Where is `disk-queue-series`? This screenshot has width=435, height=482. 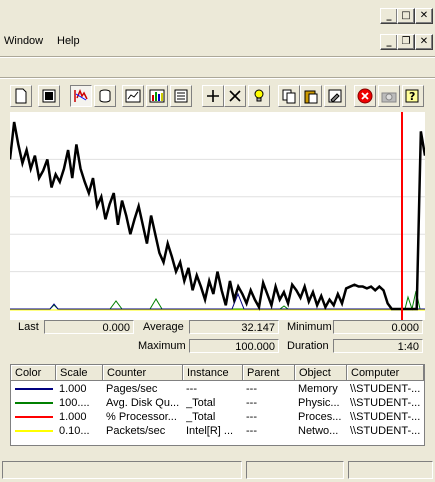 disk-queue-series is located at coordinates (217, 300).